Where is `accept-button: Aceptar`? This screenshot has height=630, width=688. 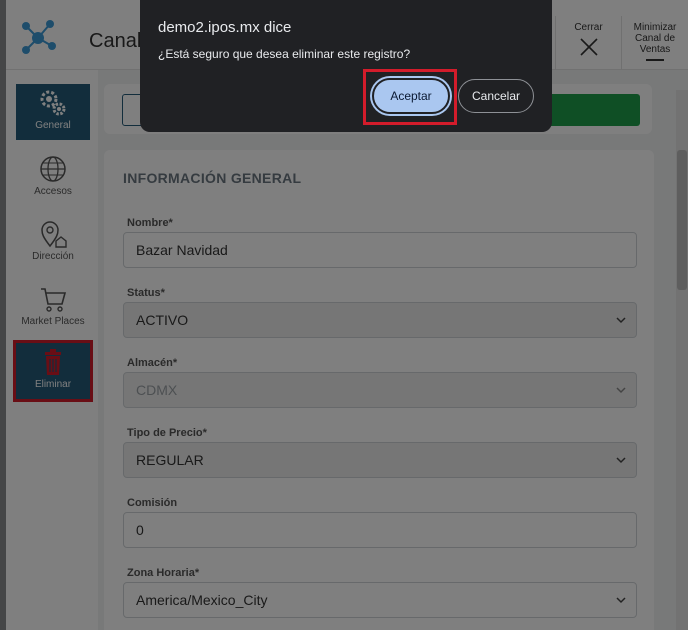
accept-button: Aceptar is located at coordinates (411, 96).